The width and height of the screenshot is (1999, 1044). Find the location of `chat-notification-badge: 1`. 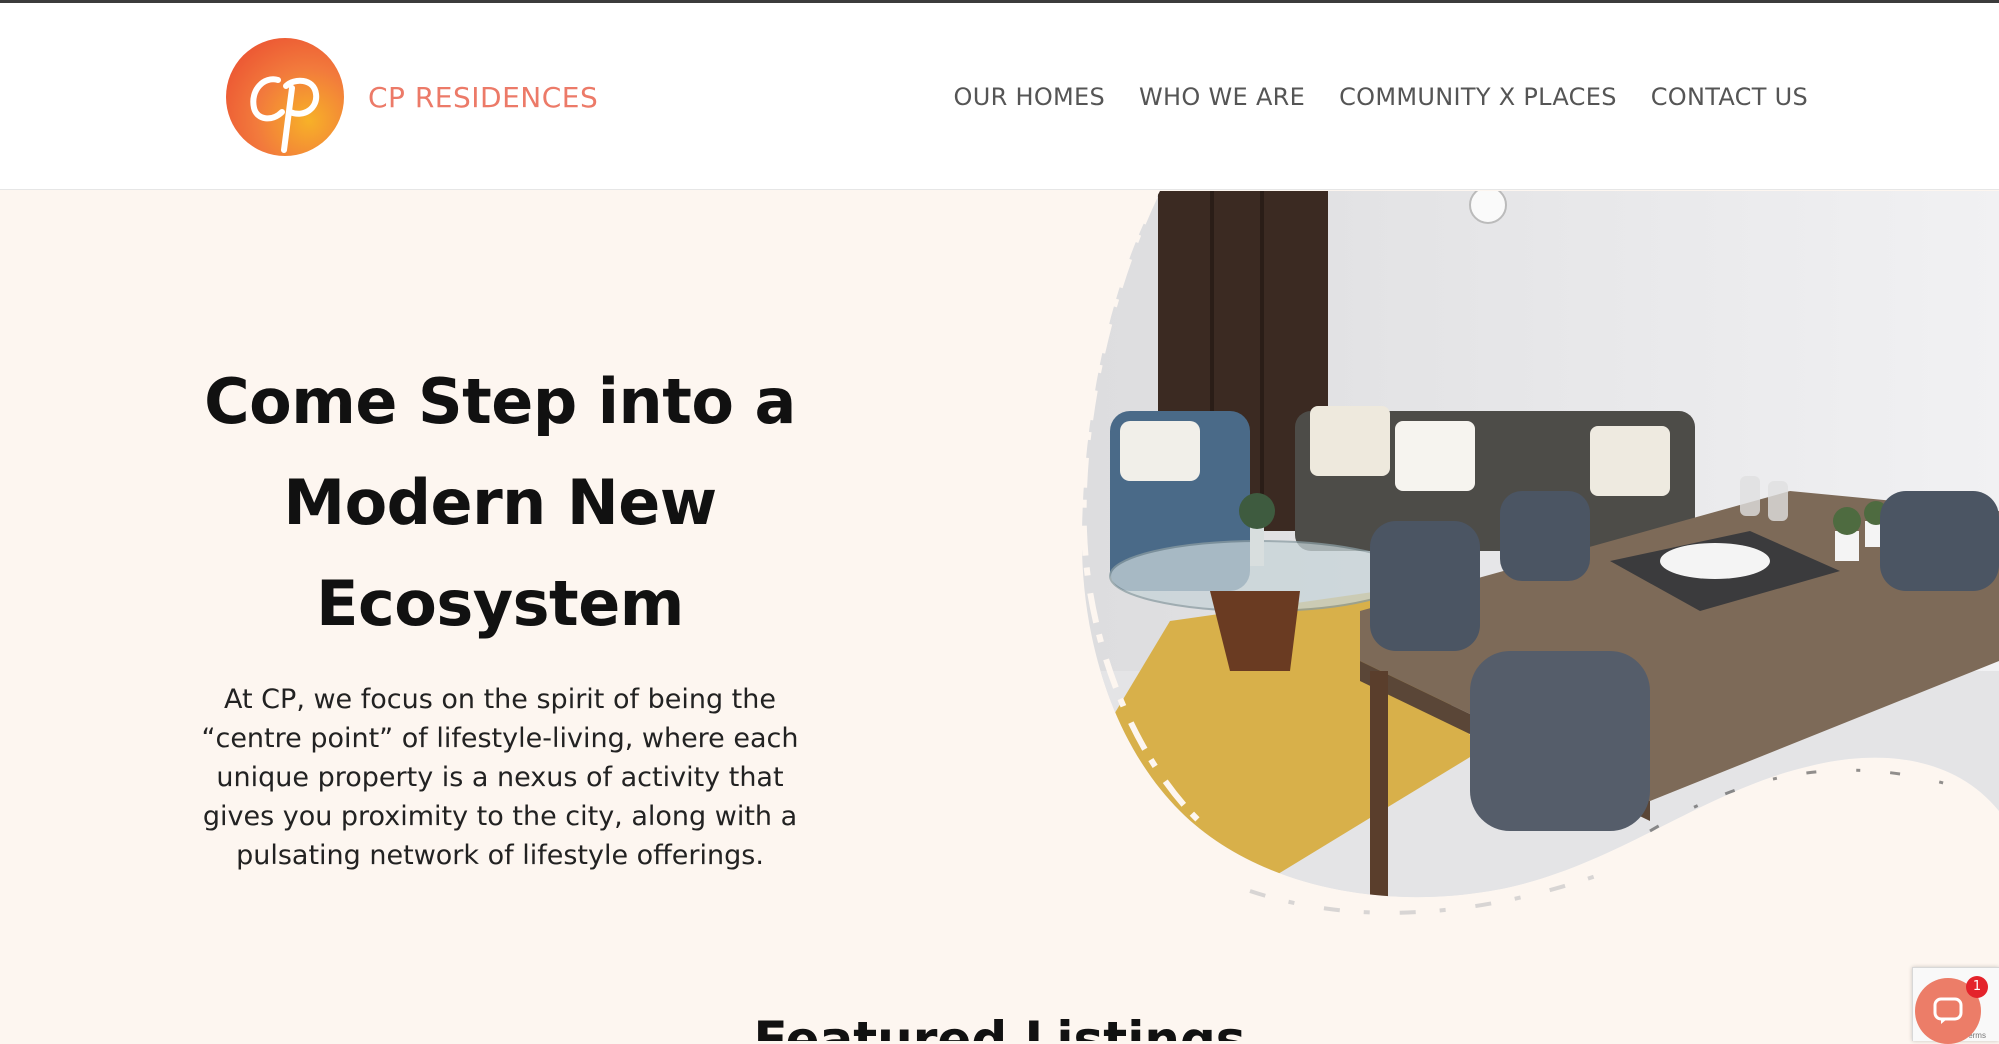

chat-notification-badge: 1 is located at coordinates (1977, 987).